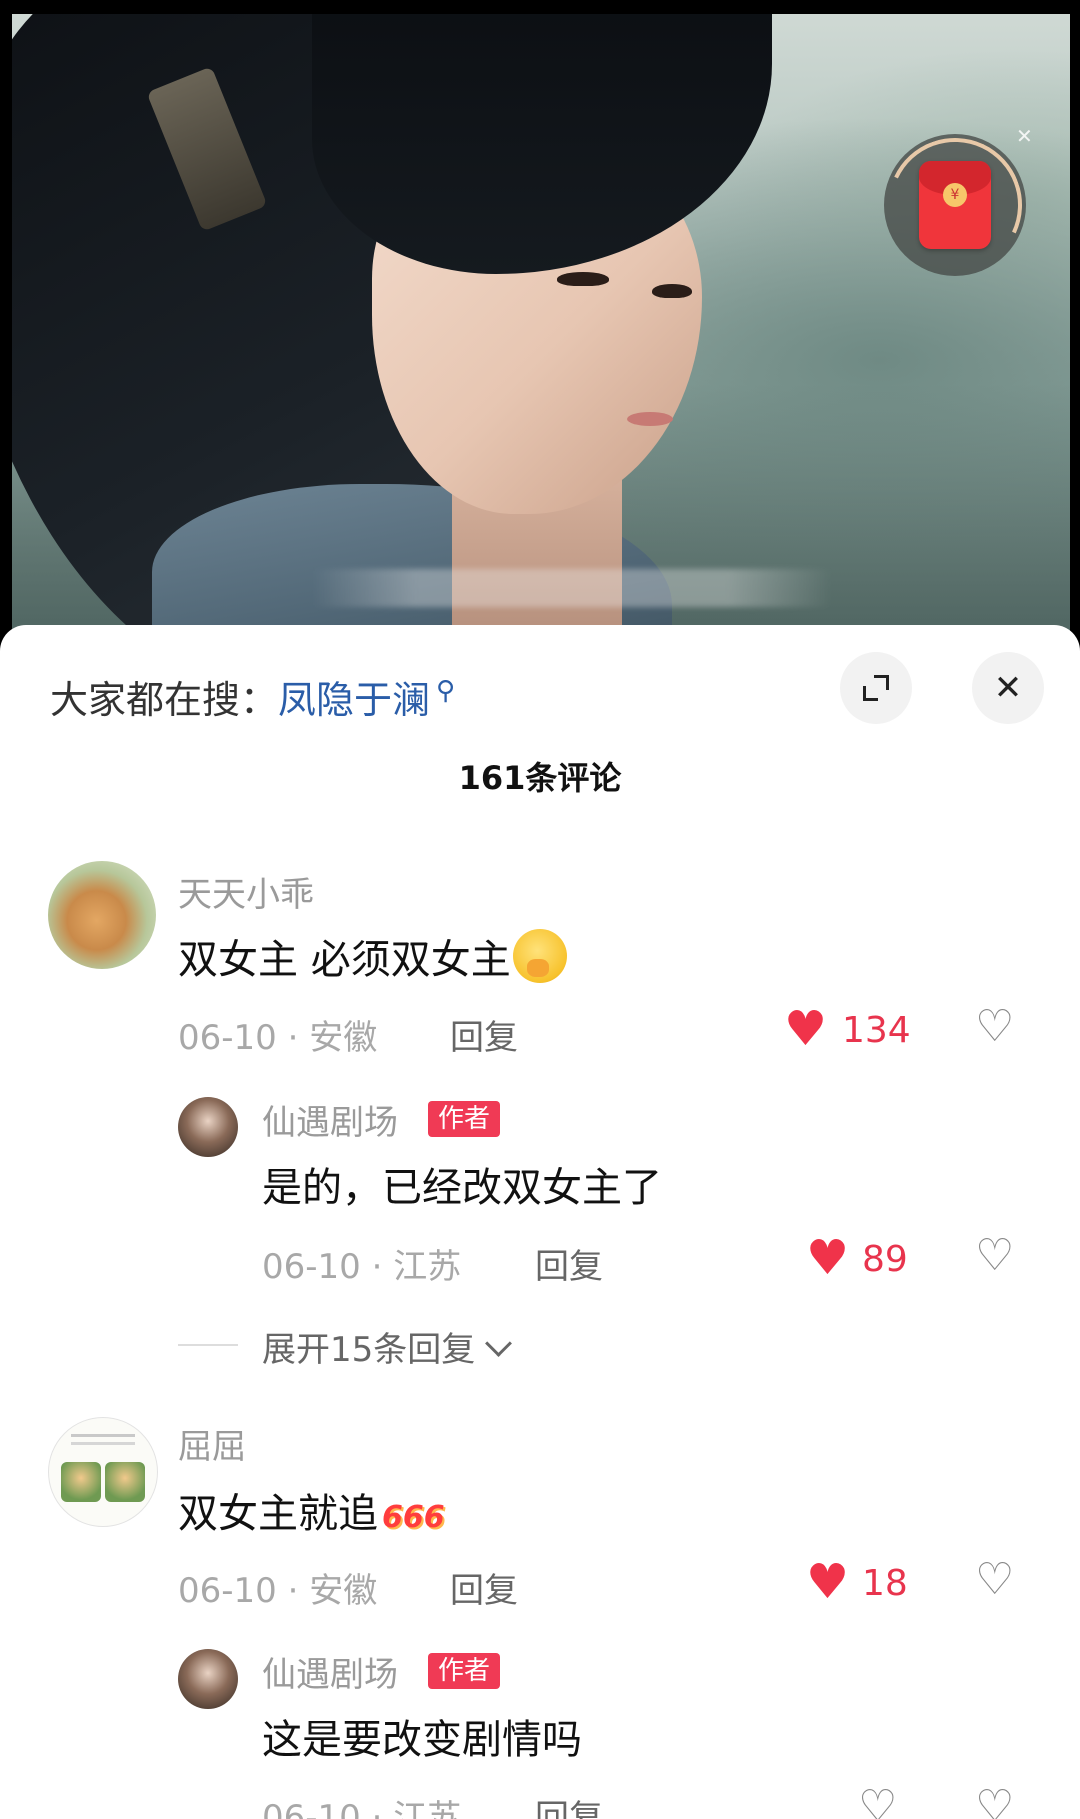 The width and height of the screenshot is (1080, 1819). I want to click on expand-icon, so click(876, 688).